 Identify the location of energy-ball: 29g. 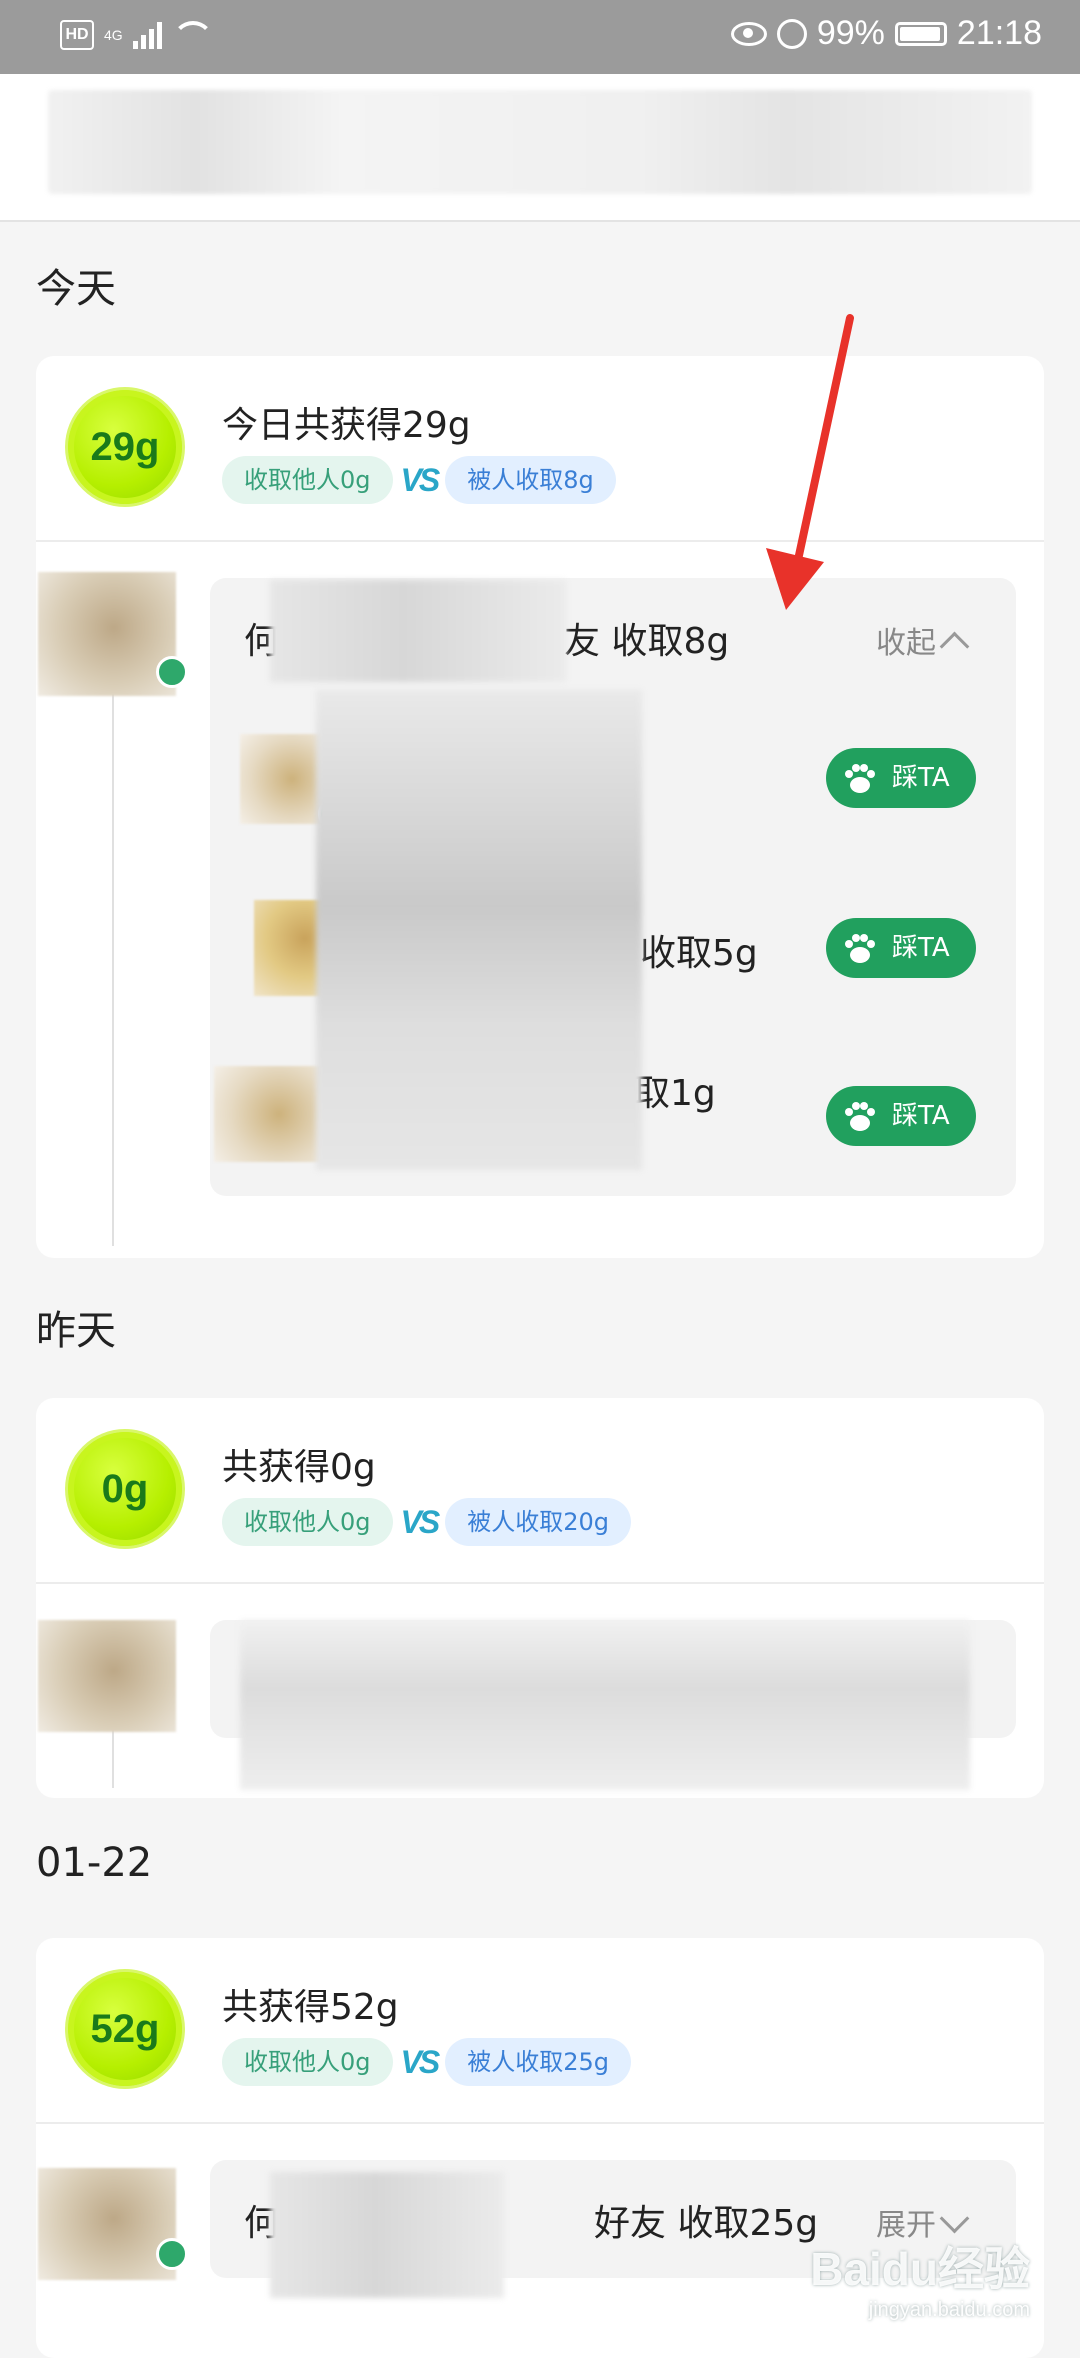
(125, 447).